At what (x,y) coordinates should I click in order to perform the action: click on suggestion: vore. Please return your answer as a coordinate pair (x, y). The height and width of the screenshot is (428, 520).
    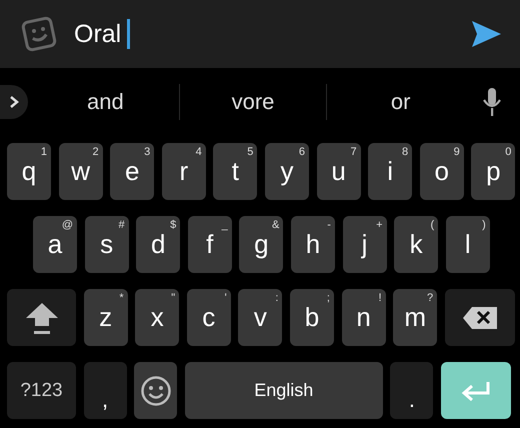
    Looking at the image, I should click on (253, 102).